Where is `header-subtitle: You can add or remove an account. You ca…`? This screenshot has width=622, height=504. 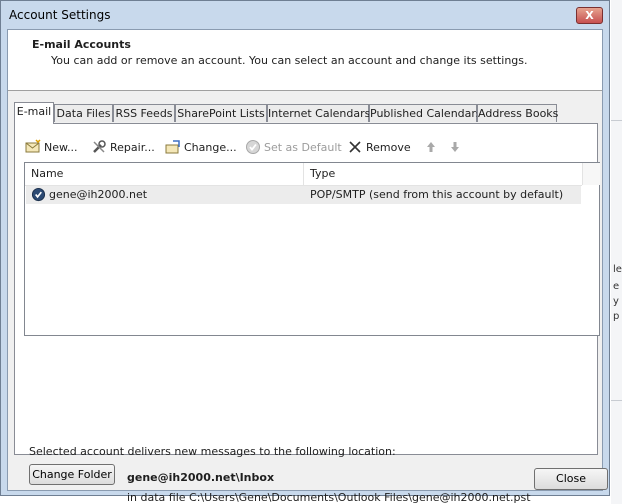
header-subtitle: You can add or remove an account. You ca… is located at coordinates (289, 60).